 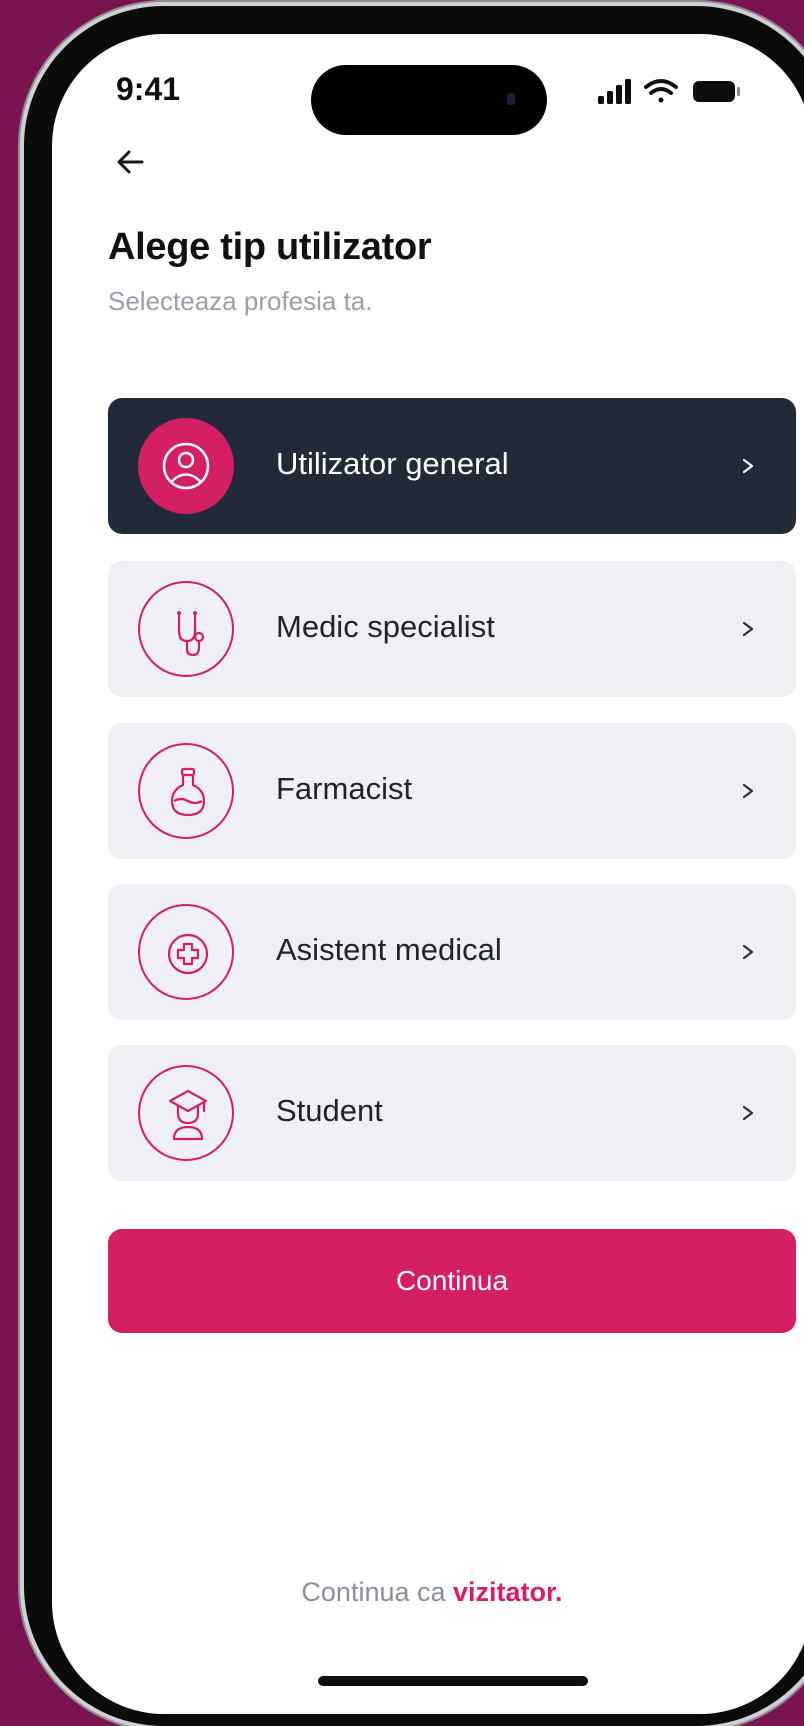 What do you see at coordinates (344, 788) in the screenshot?
I see `option-label: Farmacist` at bounding box center [344, 788].